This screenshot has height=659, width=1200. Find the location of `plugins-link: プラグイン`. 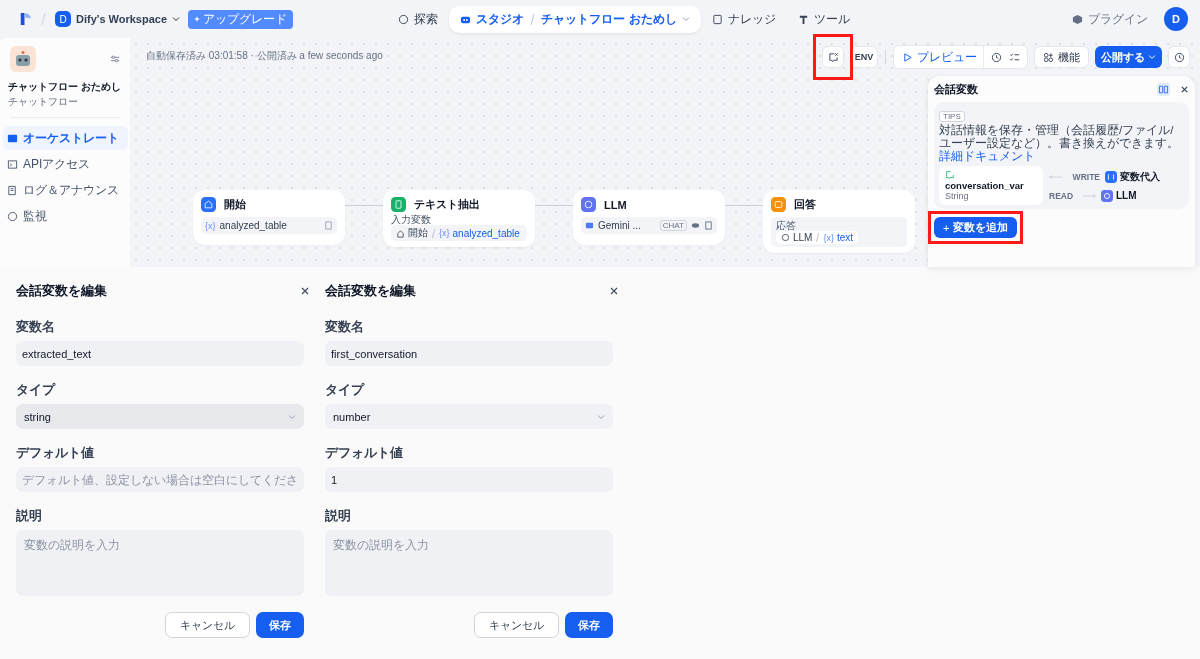

plugins-link: プラグイン is located at coordinates (1110, 19).